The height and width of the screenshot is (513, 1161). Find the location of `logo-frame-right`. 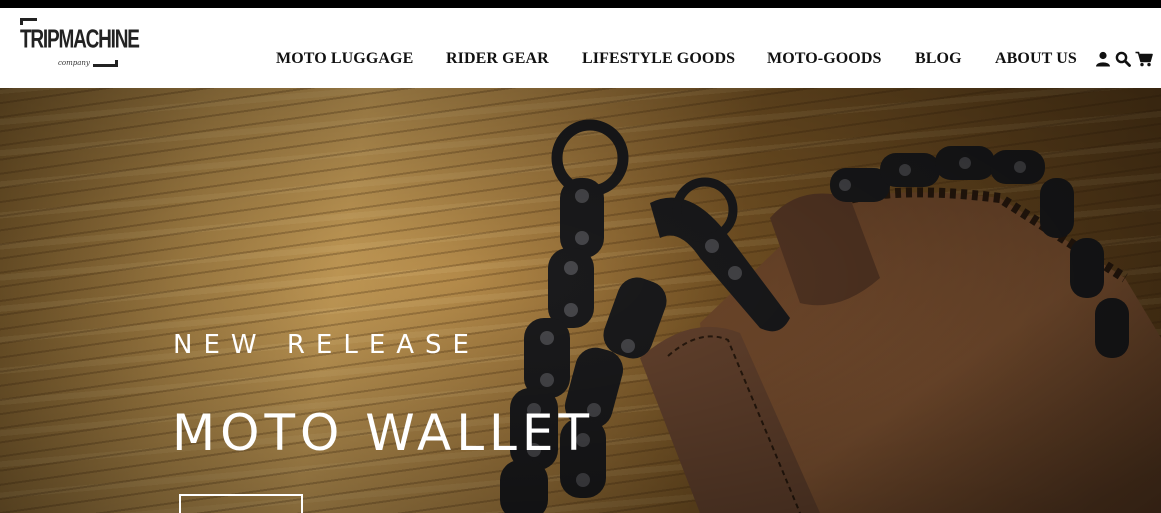

logo-frame-right is located at coordinates (105, 63).